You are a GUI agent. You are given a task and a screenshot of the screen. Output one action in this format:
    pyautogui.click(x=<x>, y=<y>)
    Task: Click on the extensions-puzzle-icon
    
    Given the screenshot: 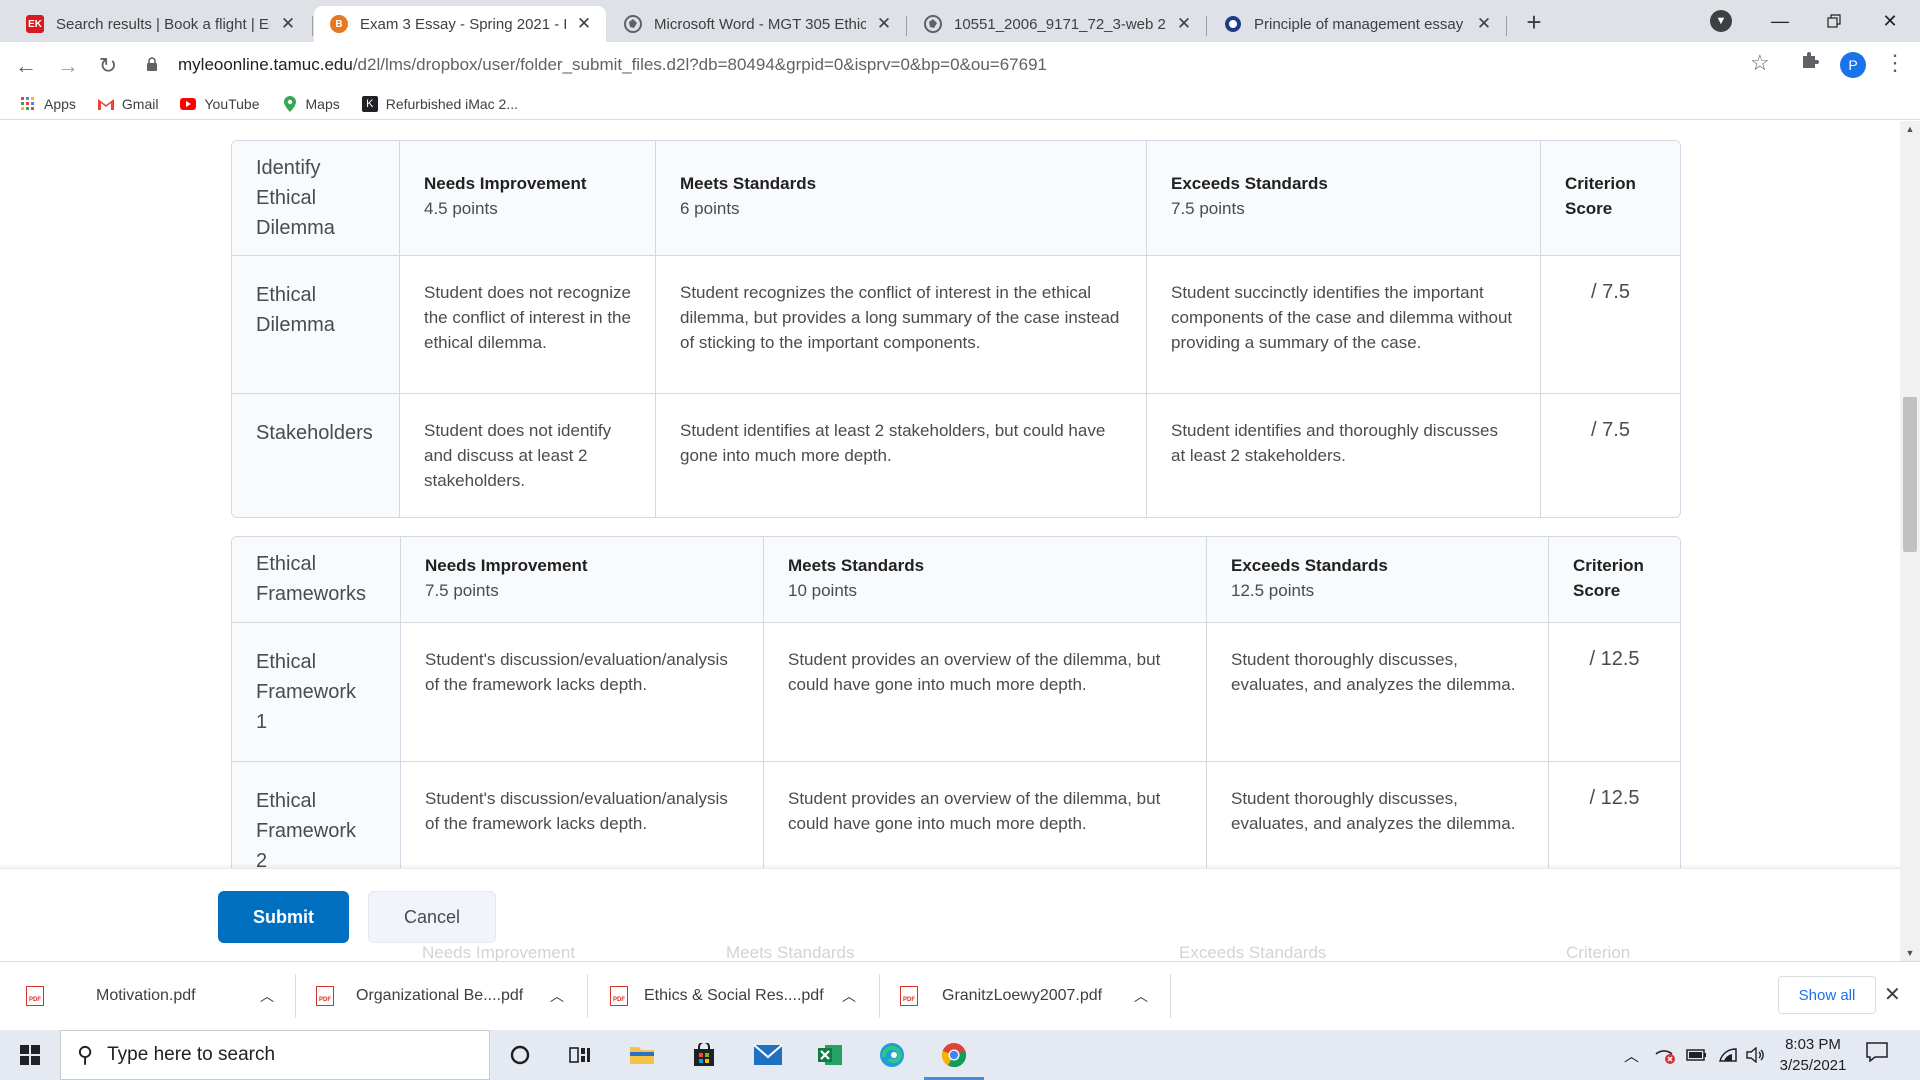 What is the action you would take?
    pyautogui.click(x=1810, y=63)
    